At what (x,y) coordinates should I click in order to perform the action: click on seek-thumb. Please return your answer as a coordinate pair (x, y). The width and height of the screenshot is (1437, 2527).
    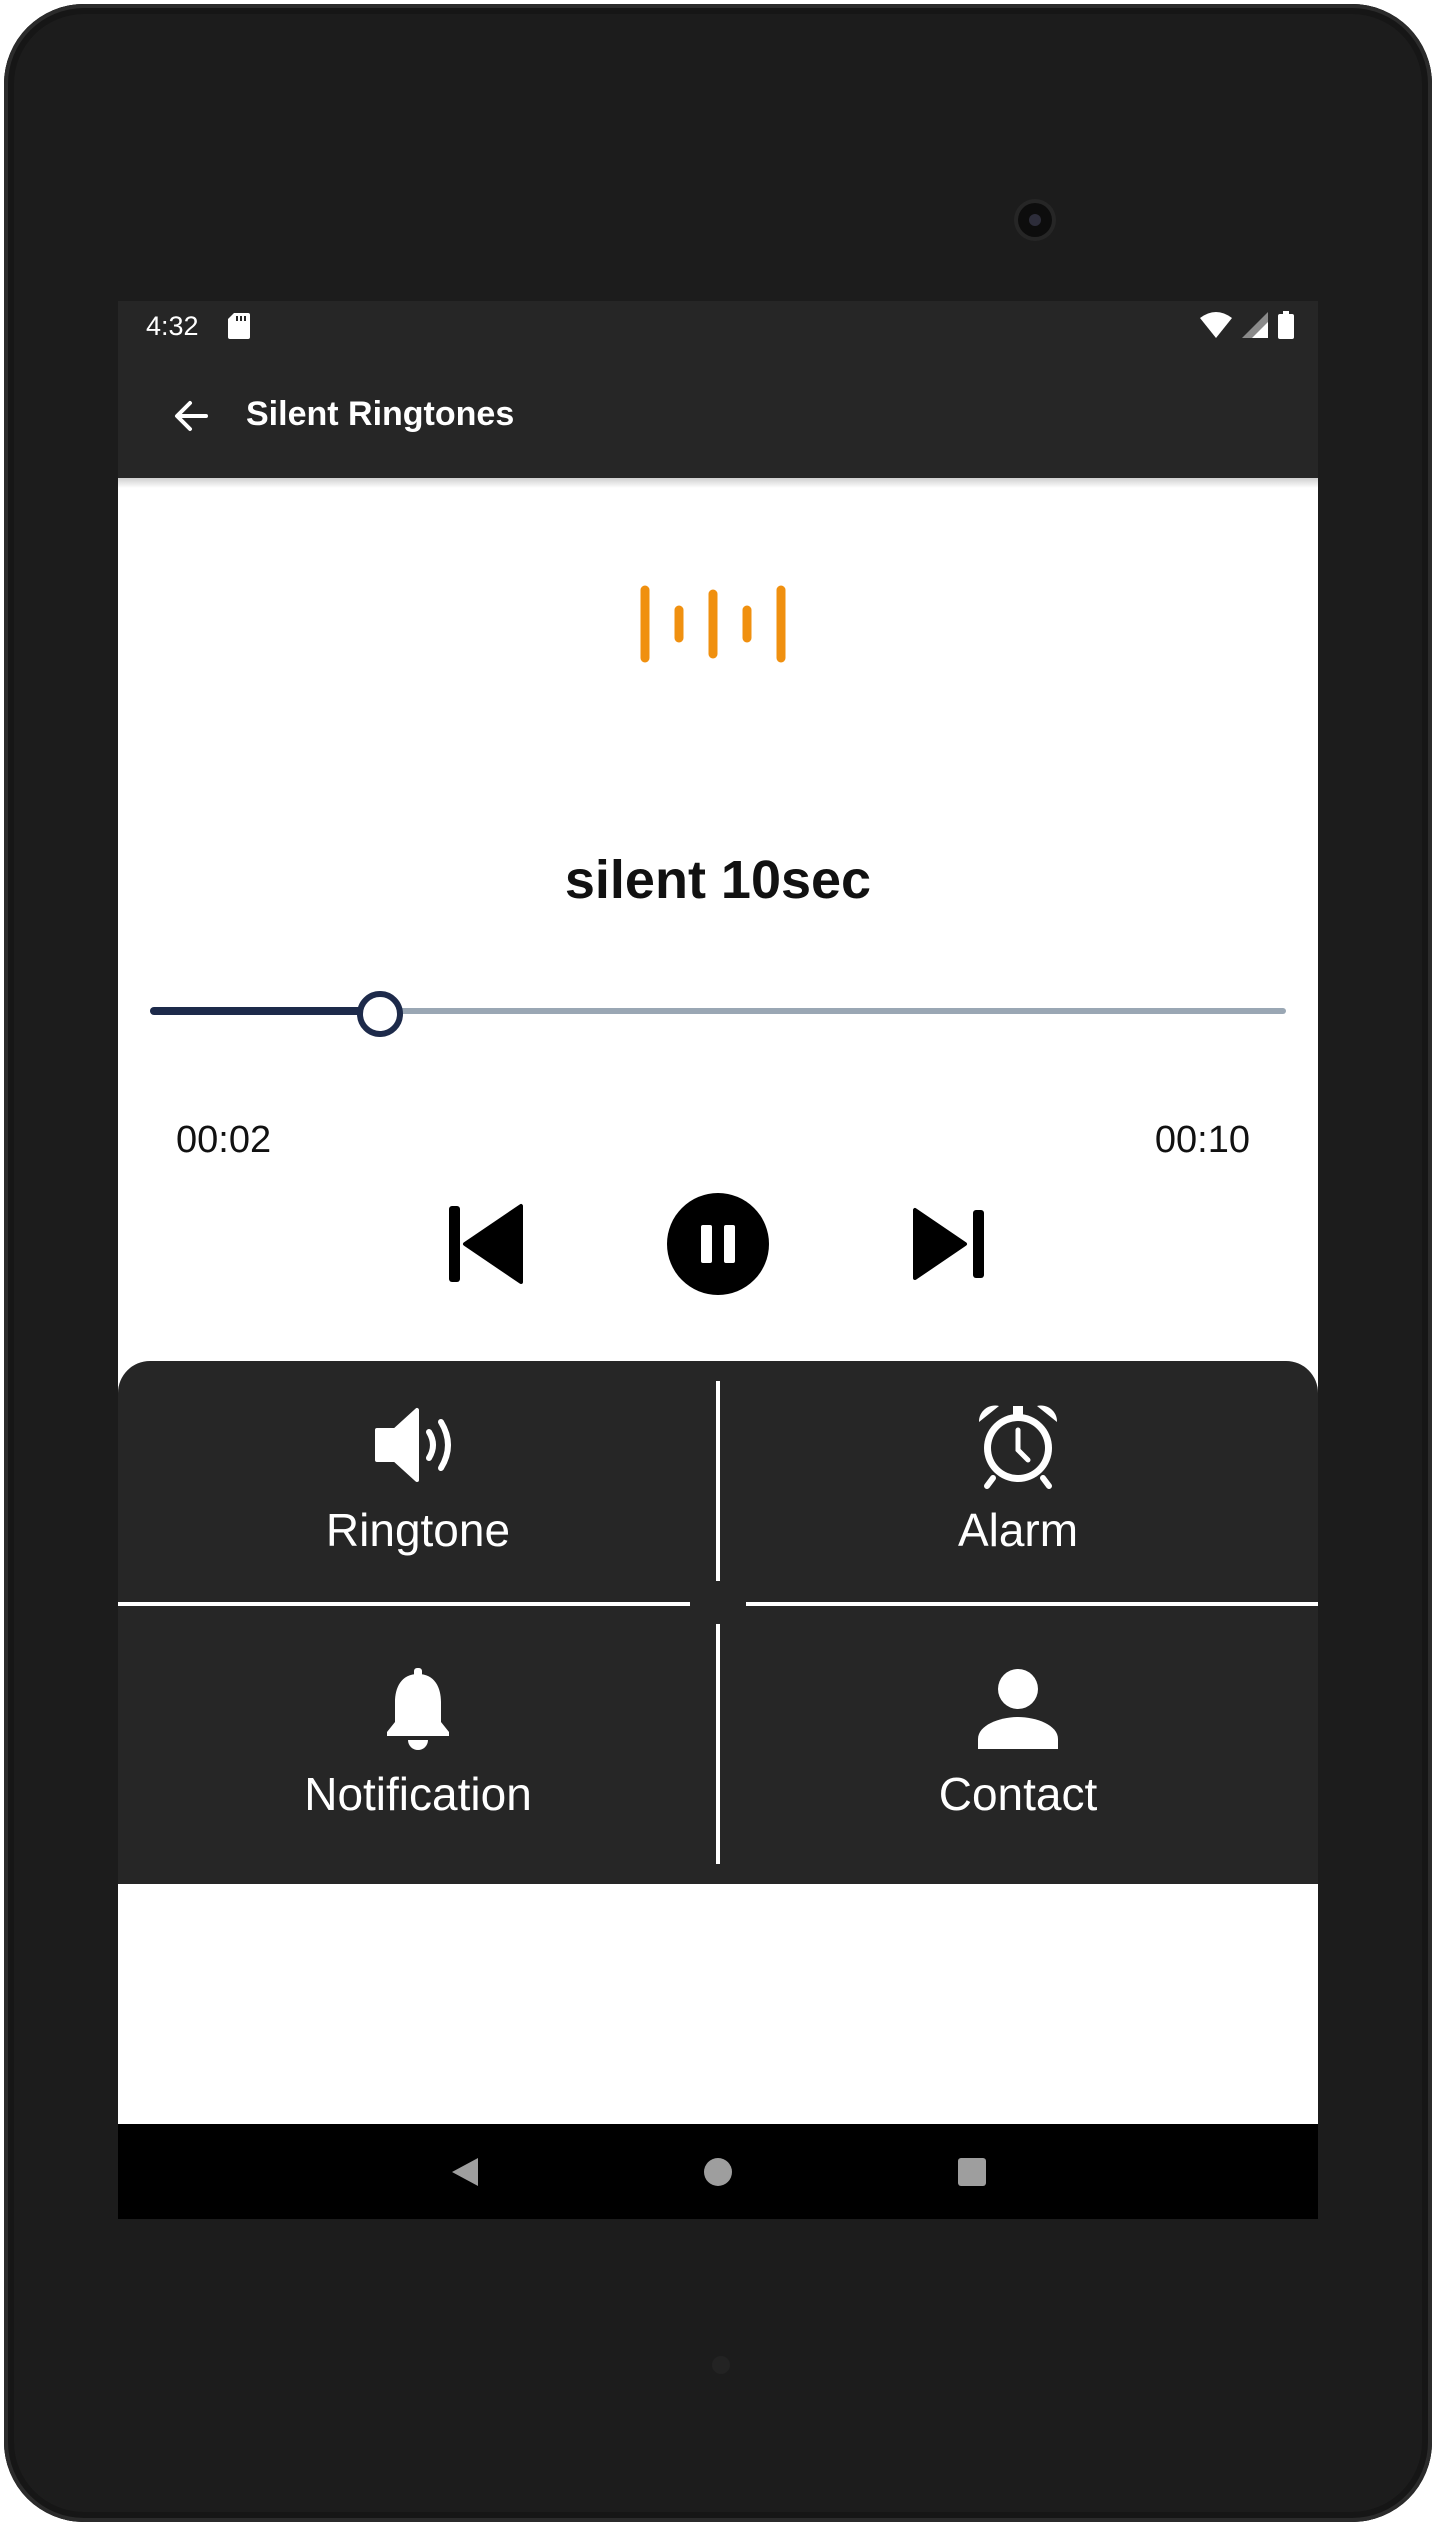
    Looking at the image, I should click on (380, 1014).